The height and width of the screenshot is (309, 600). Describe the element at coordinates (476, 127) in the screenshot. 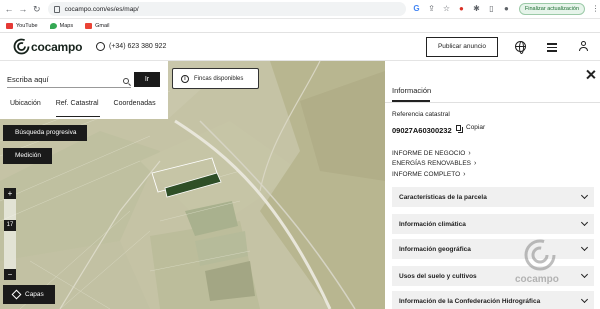

I see `copy-label: Copiar` at that location.